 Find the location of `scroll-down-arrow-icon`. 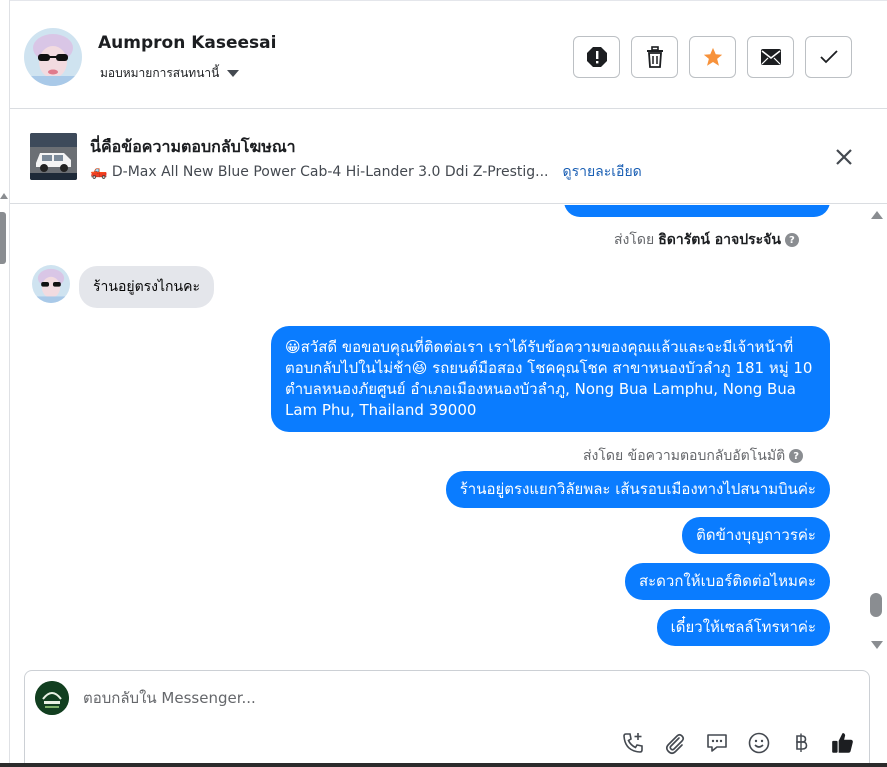

scroll-down-arrow-icon is located at coordinates (877, 645).